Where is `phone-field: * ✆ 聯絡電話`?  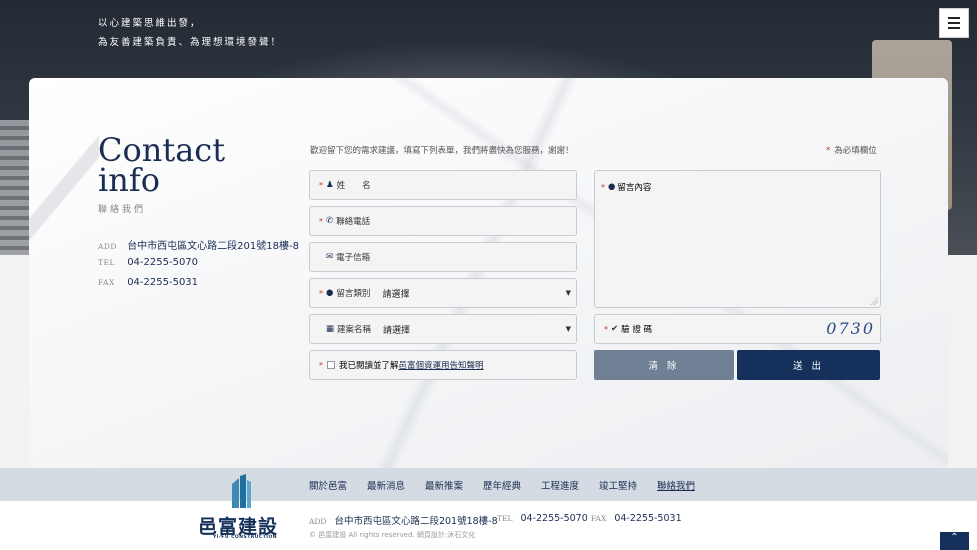 phone-field: * ✆ 聯絡電話 is located at coordinates (443, 221).